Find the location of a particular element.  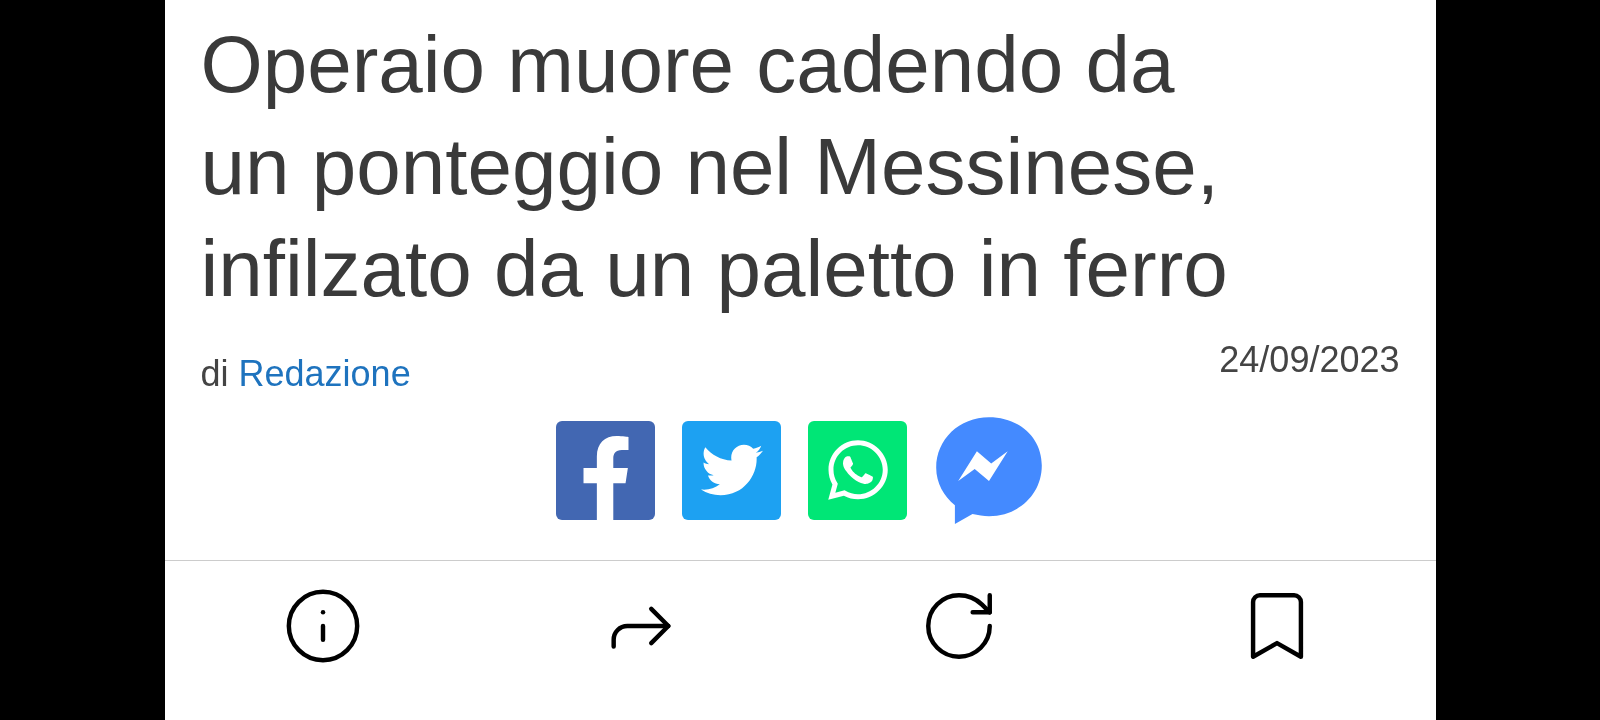

publish-date: 24/09/2023 is located at coordinates (1309, 360).